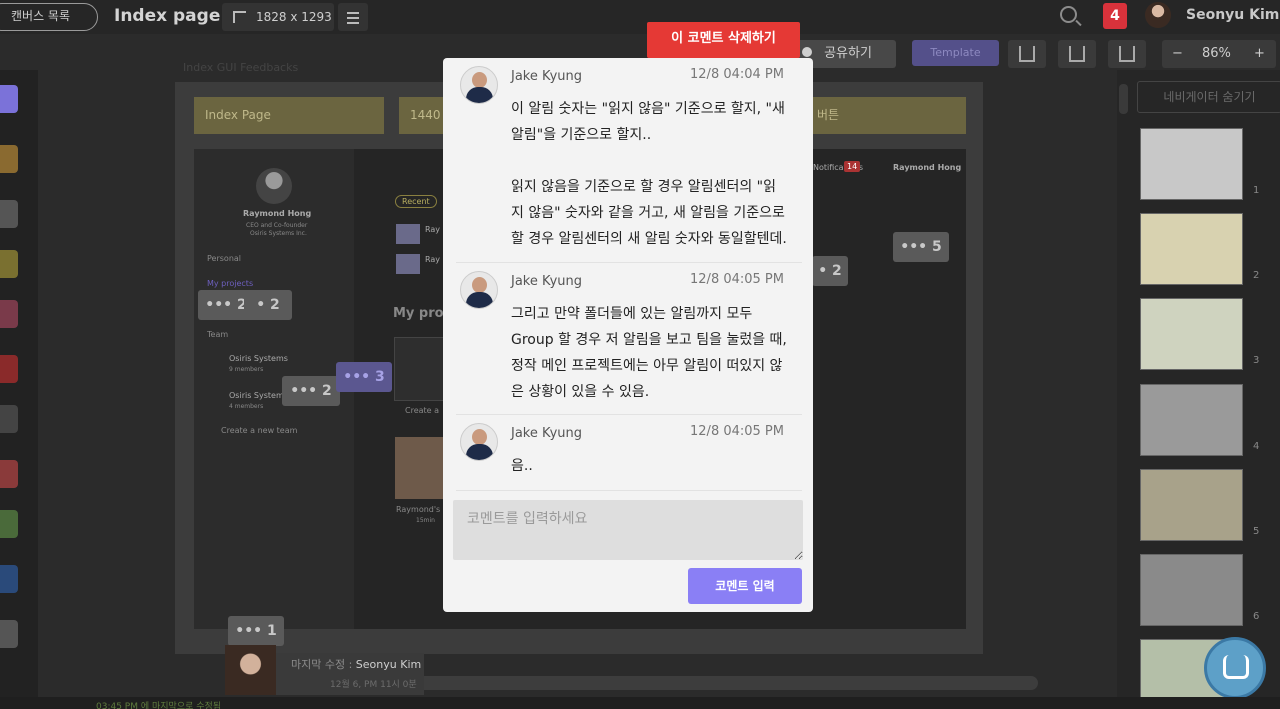 Image resolution: width=1280 pixels, height=709 pixels. What do you see at coordinates (259, 430) in the screenshot?
I see `mockup-create-team: Create a new team` at bounding box center [259, 430].